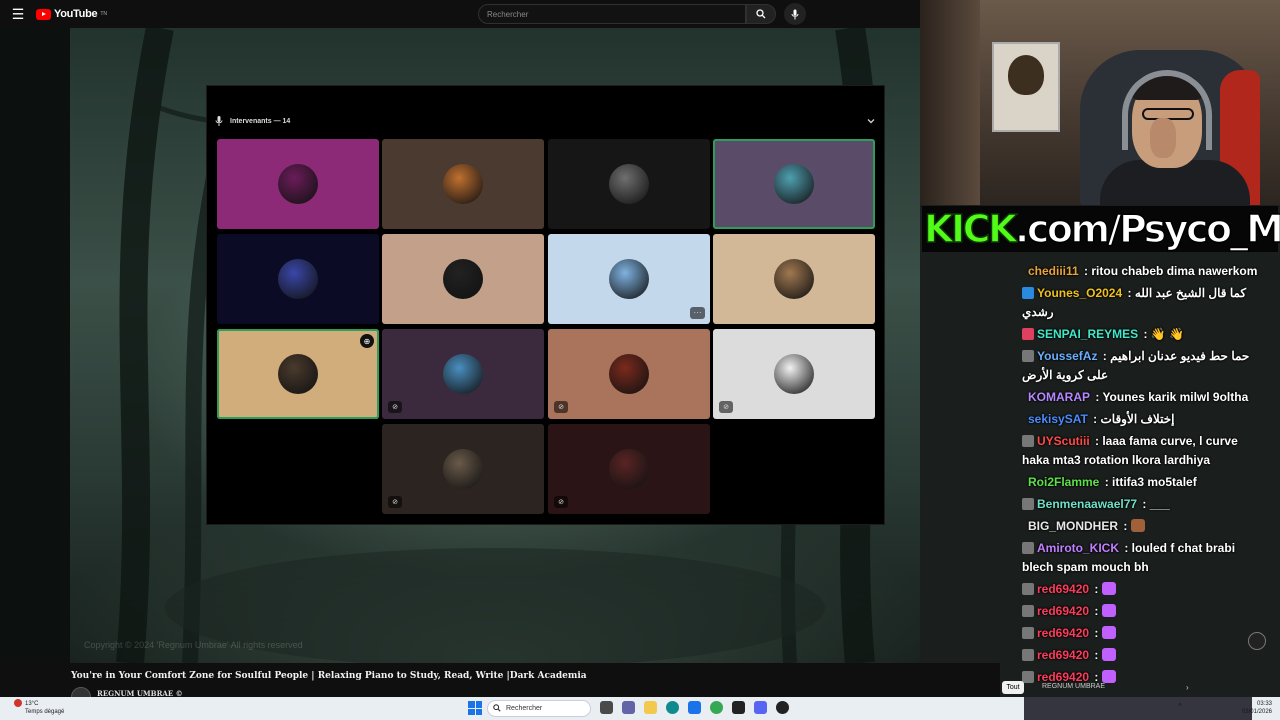  Describe the element at coordinates (782, 707) in the screenshot. I see `obs-icon` at that location.